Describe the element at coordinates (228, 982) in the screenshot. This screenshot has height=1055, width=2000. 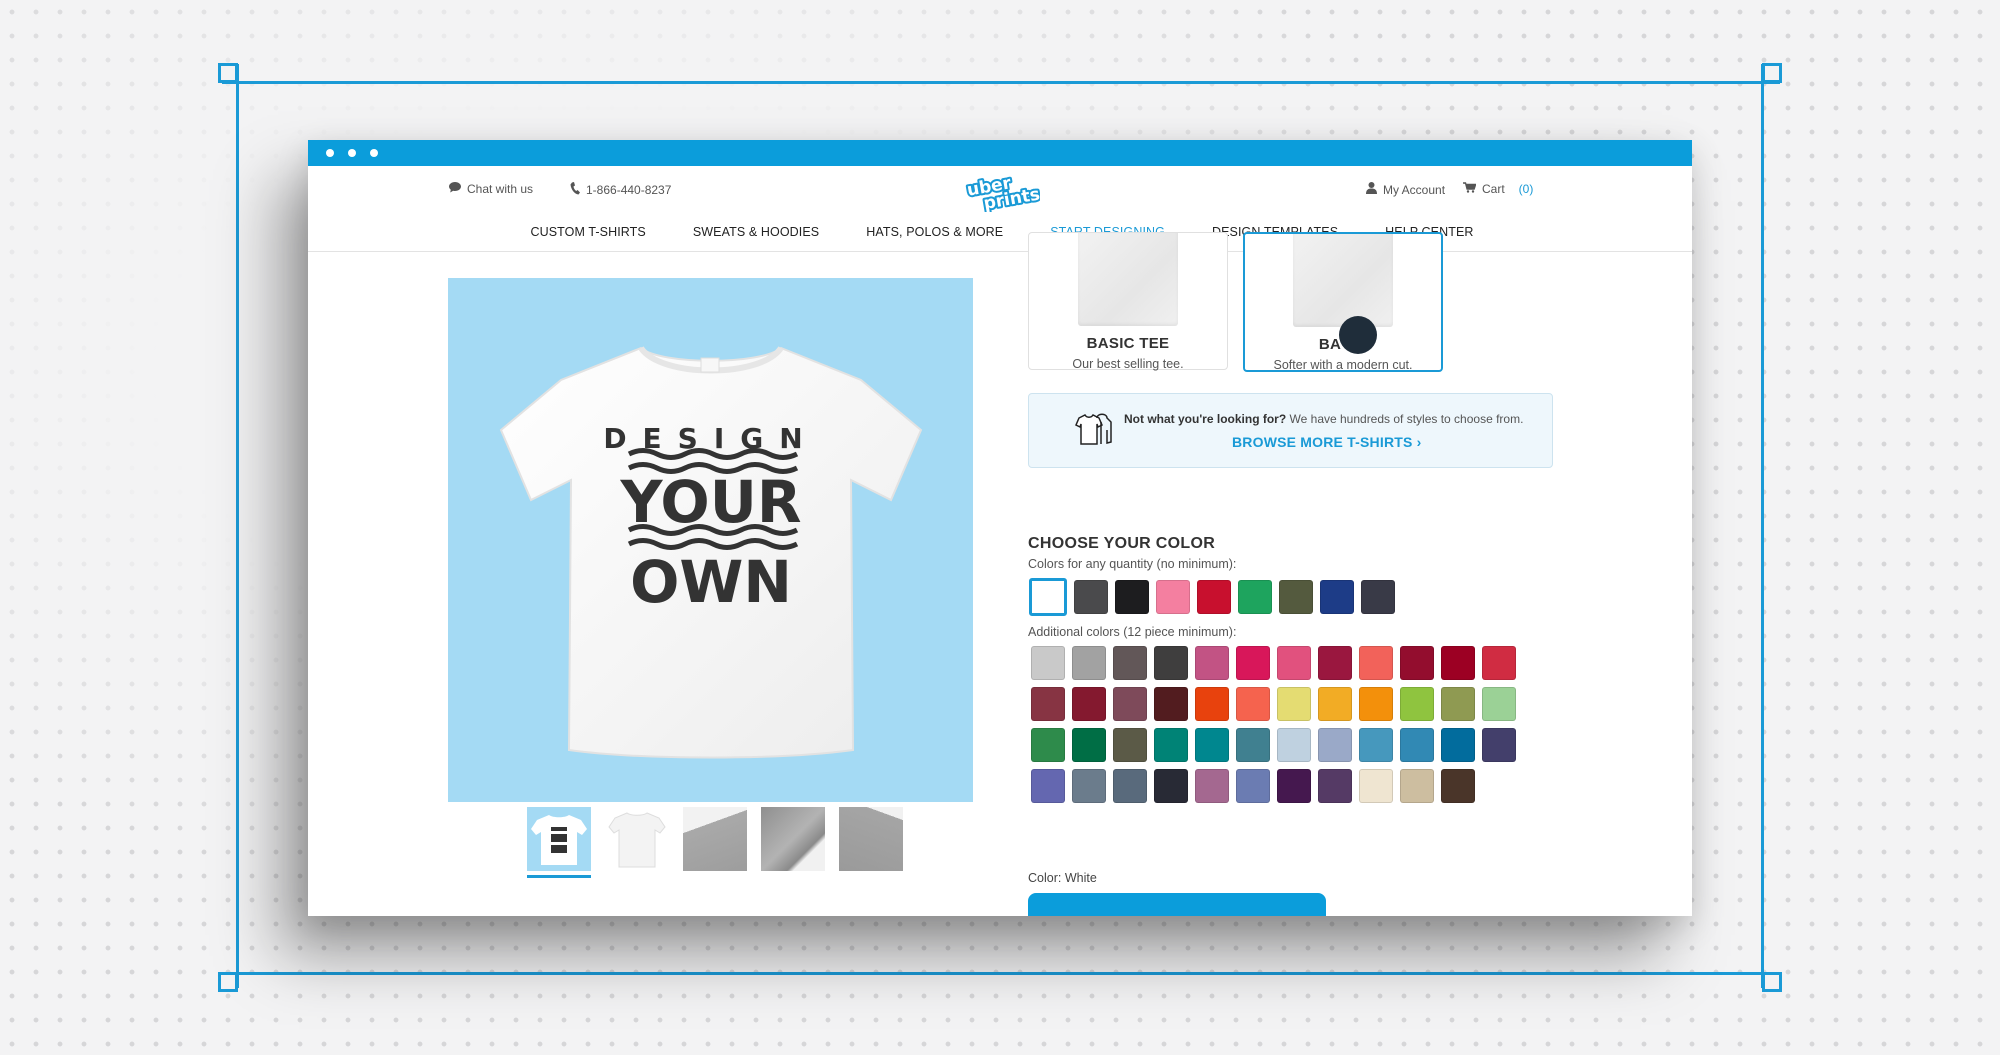
I see `frame-corner-bl` at that location.